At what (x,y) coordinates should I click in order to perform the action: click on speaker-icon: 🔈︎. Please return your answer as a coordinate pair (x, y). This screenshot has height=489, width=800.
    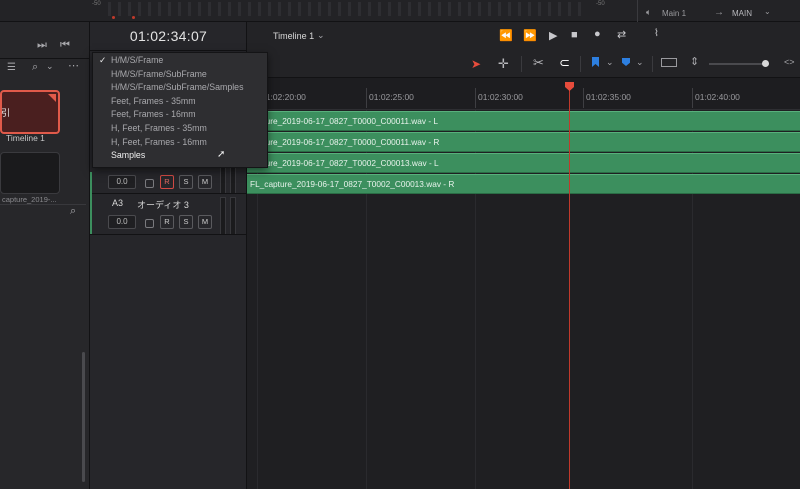
    Looking at the image, I should click on (649, 12).